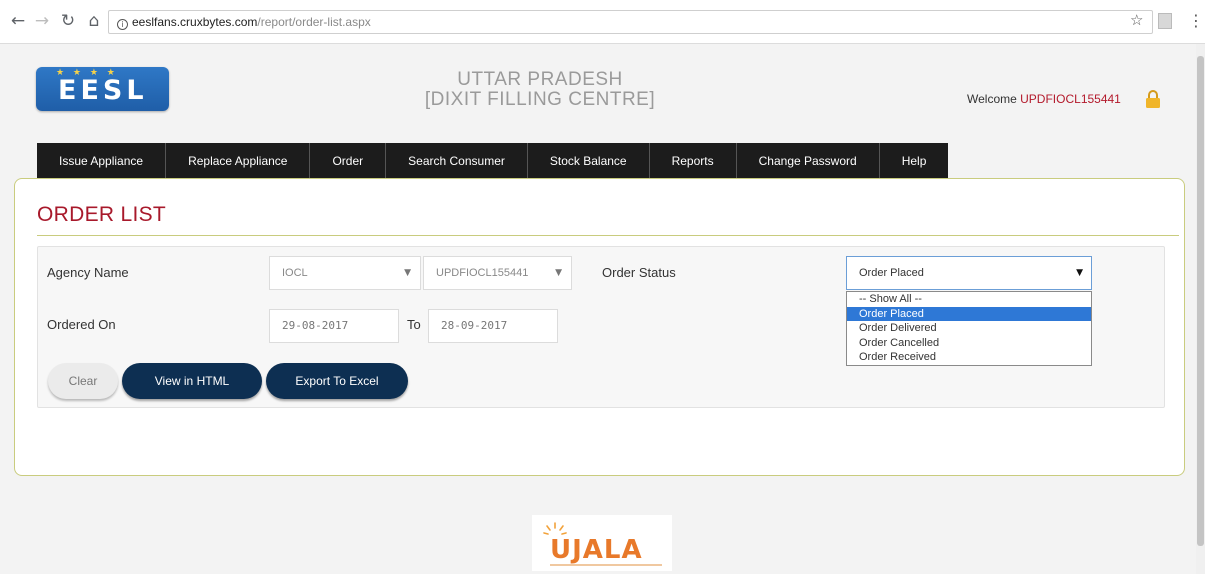 Image resolution: width=1205 pixels, height=574 pixels. Describe the element at coordinates (1070, 99) in the screenshot. I see `welcome-username: UPDFIOCL155441` at that location.